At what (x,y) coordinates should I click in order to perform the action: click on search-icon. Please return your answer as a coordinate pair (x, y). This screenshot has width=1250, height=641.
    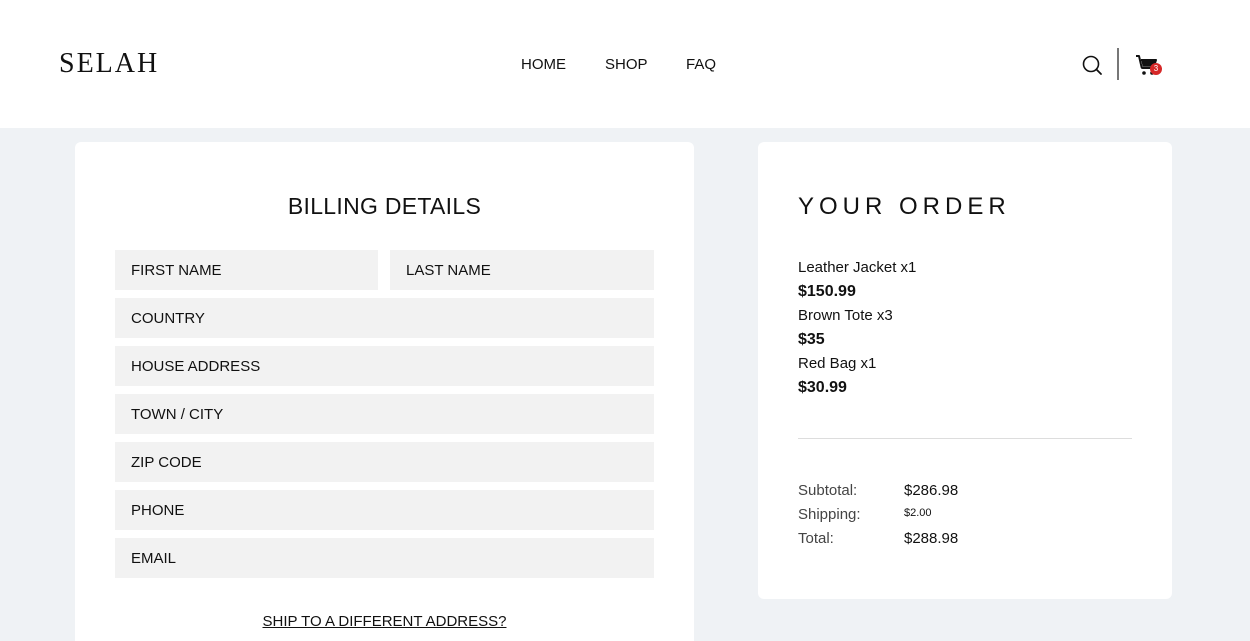
    Looking at the image, I should click on (1092, 65).